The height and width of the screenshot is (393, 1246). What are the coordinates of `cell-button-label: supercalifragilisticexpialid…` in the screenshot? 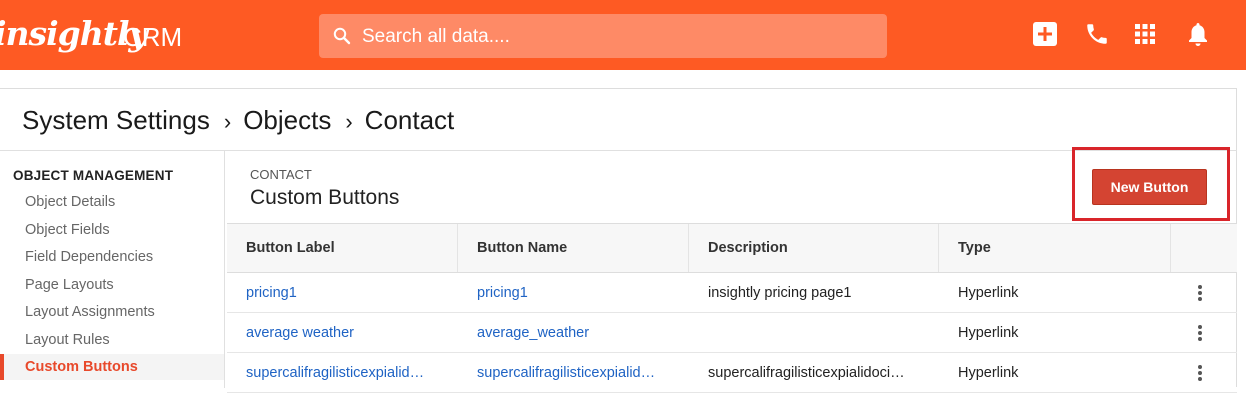 It's located at (339, 373).